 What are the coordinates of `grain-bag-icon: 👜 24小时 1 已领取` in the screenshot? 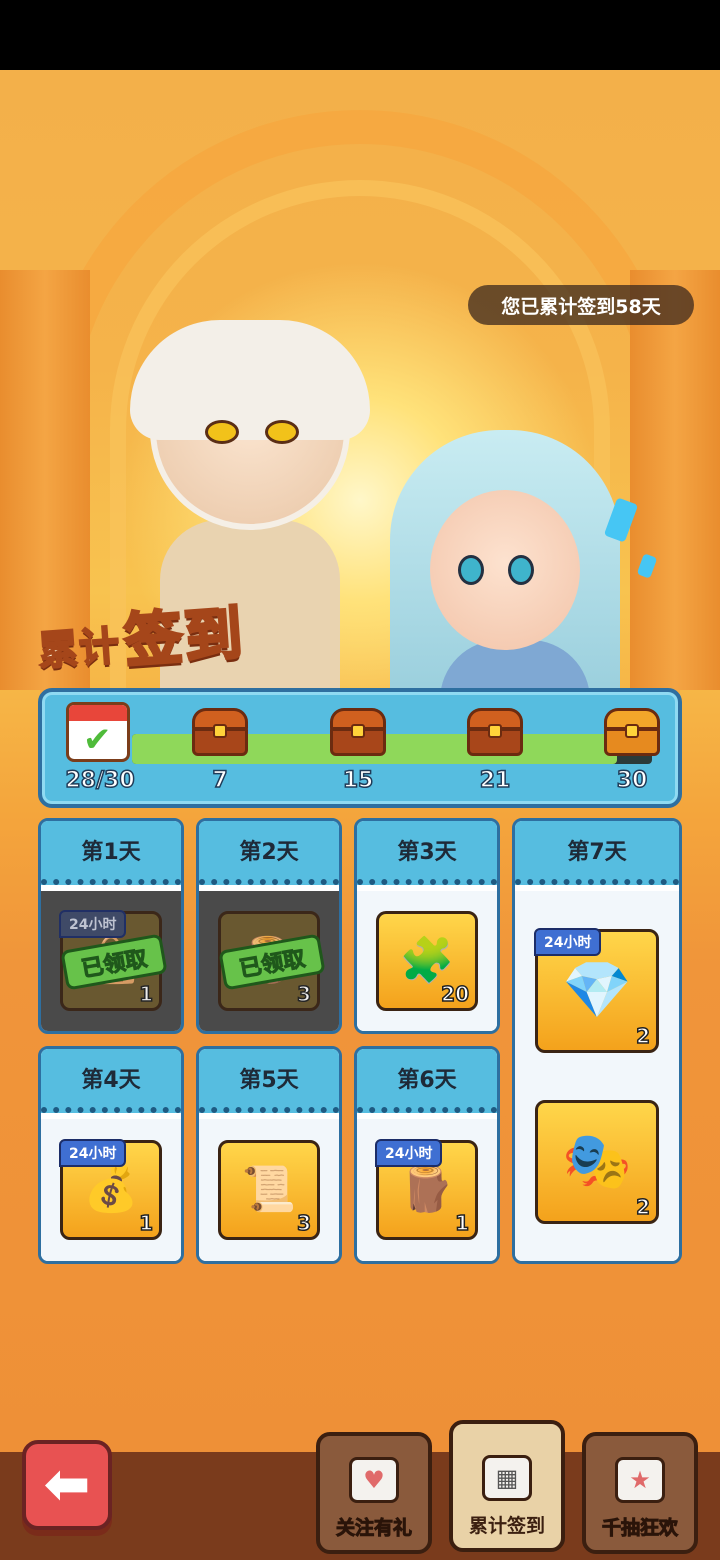 It's located at (113, 960).